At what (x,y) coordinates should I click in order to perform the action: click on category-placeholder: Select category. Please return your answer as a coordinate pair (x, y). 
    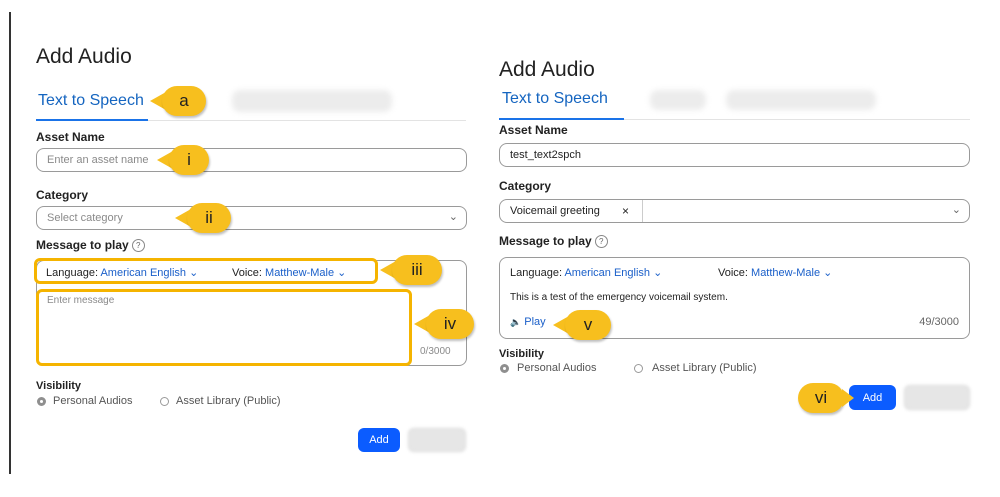
    Looking at the image, I should click on (85, 218).